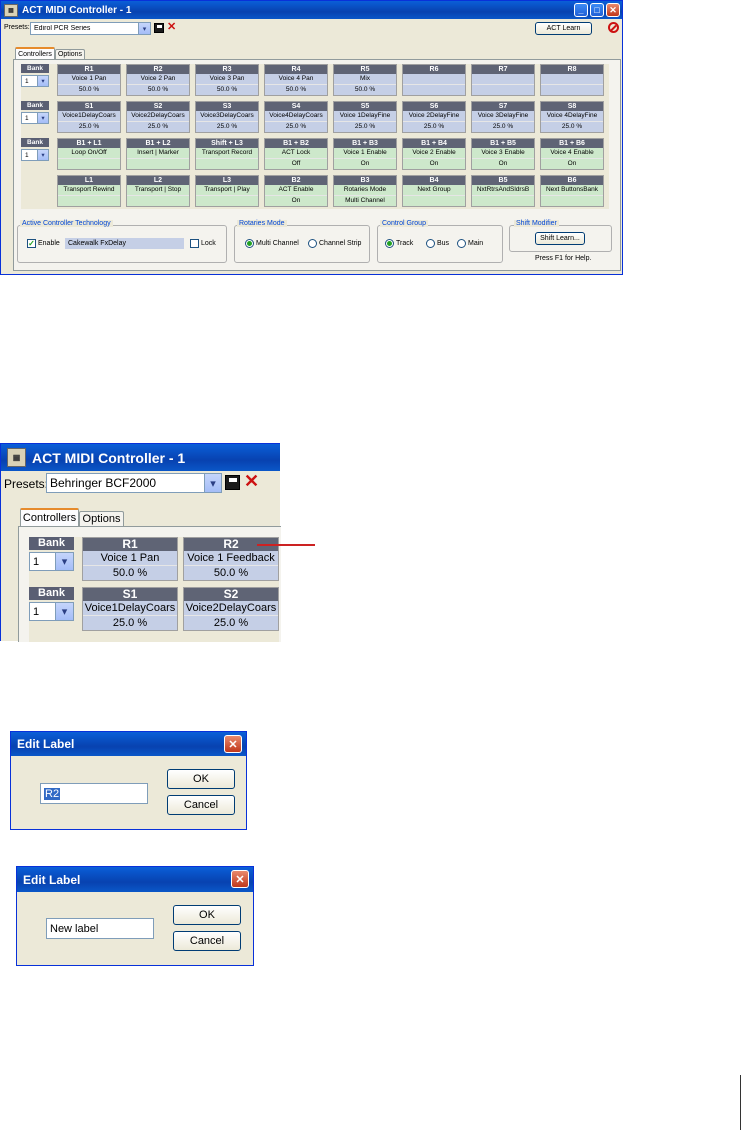 This screenshot has width=743, height=1130. Describe the element at coordinates (312, 243) in the screenshot. I see `channel-strip-radio` at that location.